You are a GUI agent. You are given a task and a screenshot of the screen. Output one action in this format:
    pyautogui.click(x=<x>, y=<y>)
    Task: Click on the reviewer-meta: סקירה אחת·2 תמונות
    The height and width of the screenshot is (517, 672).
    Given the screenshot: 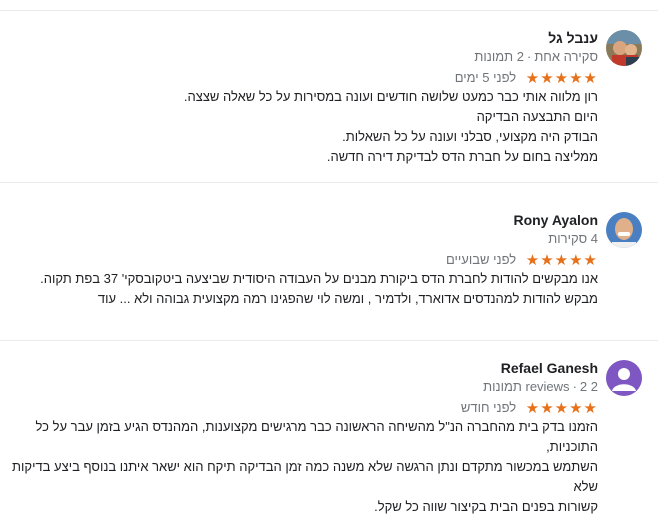 What is the action you would take?
    pyautogui.click(x=536, y=56)
    